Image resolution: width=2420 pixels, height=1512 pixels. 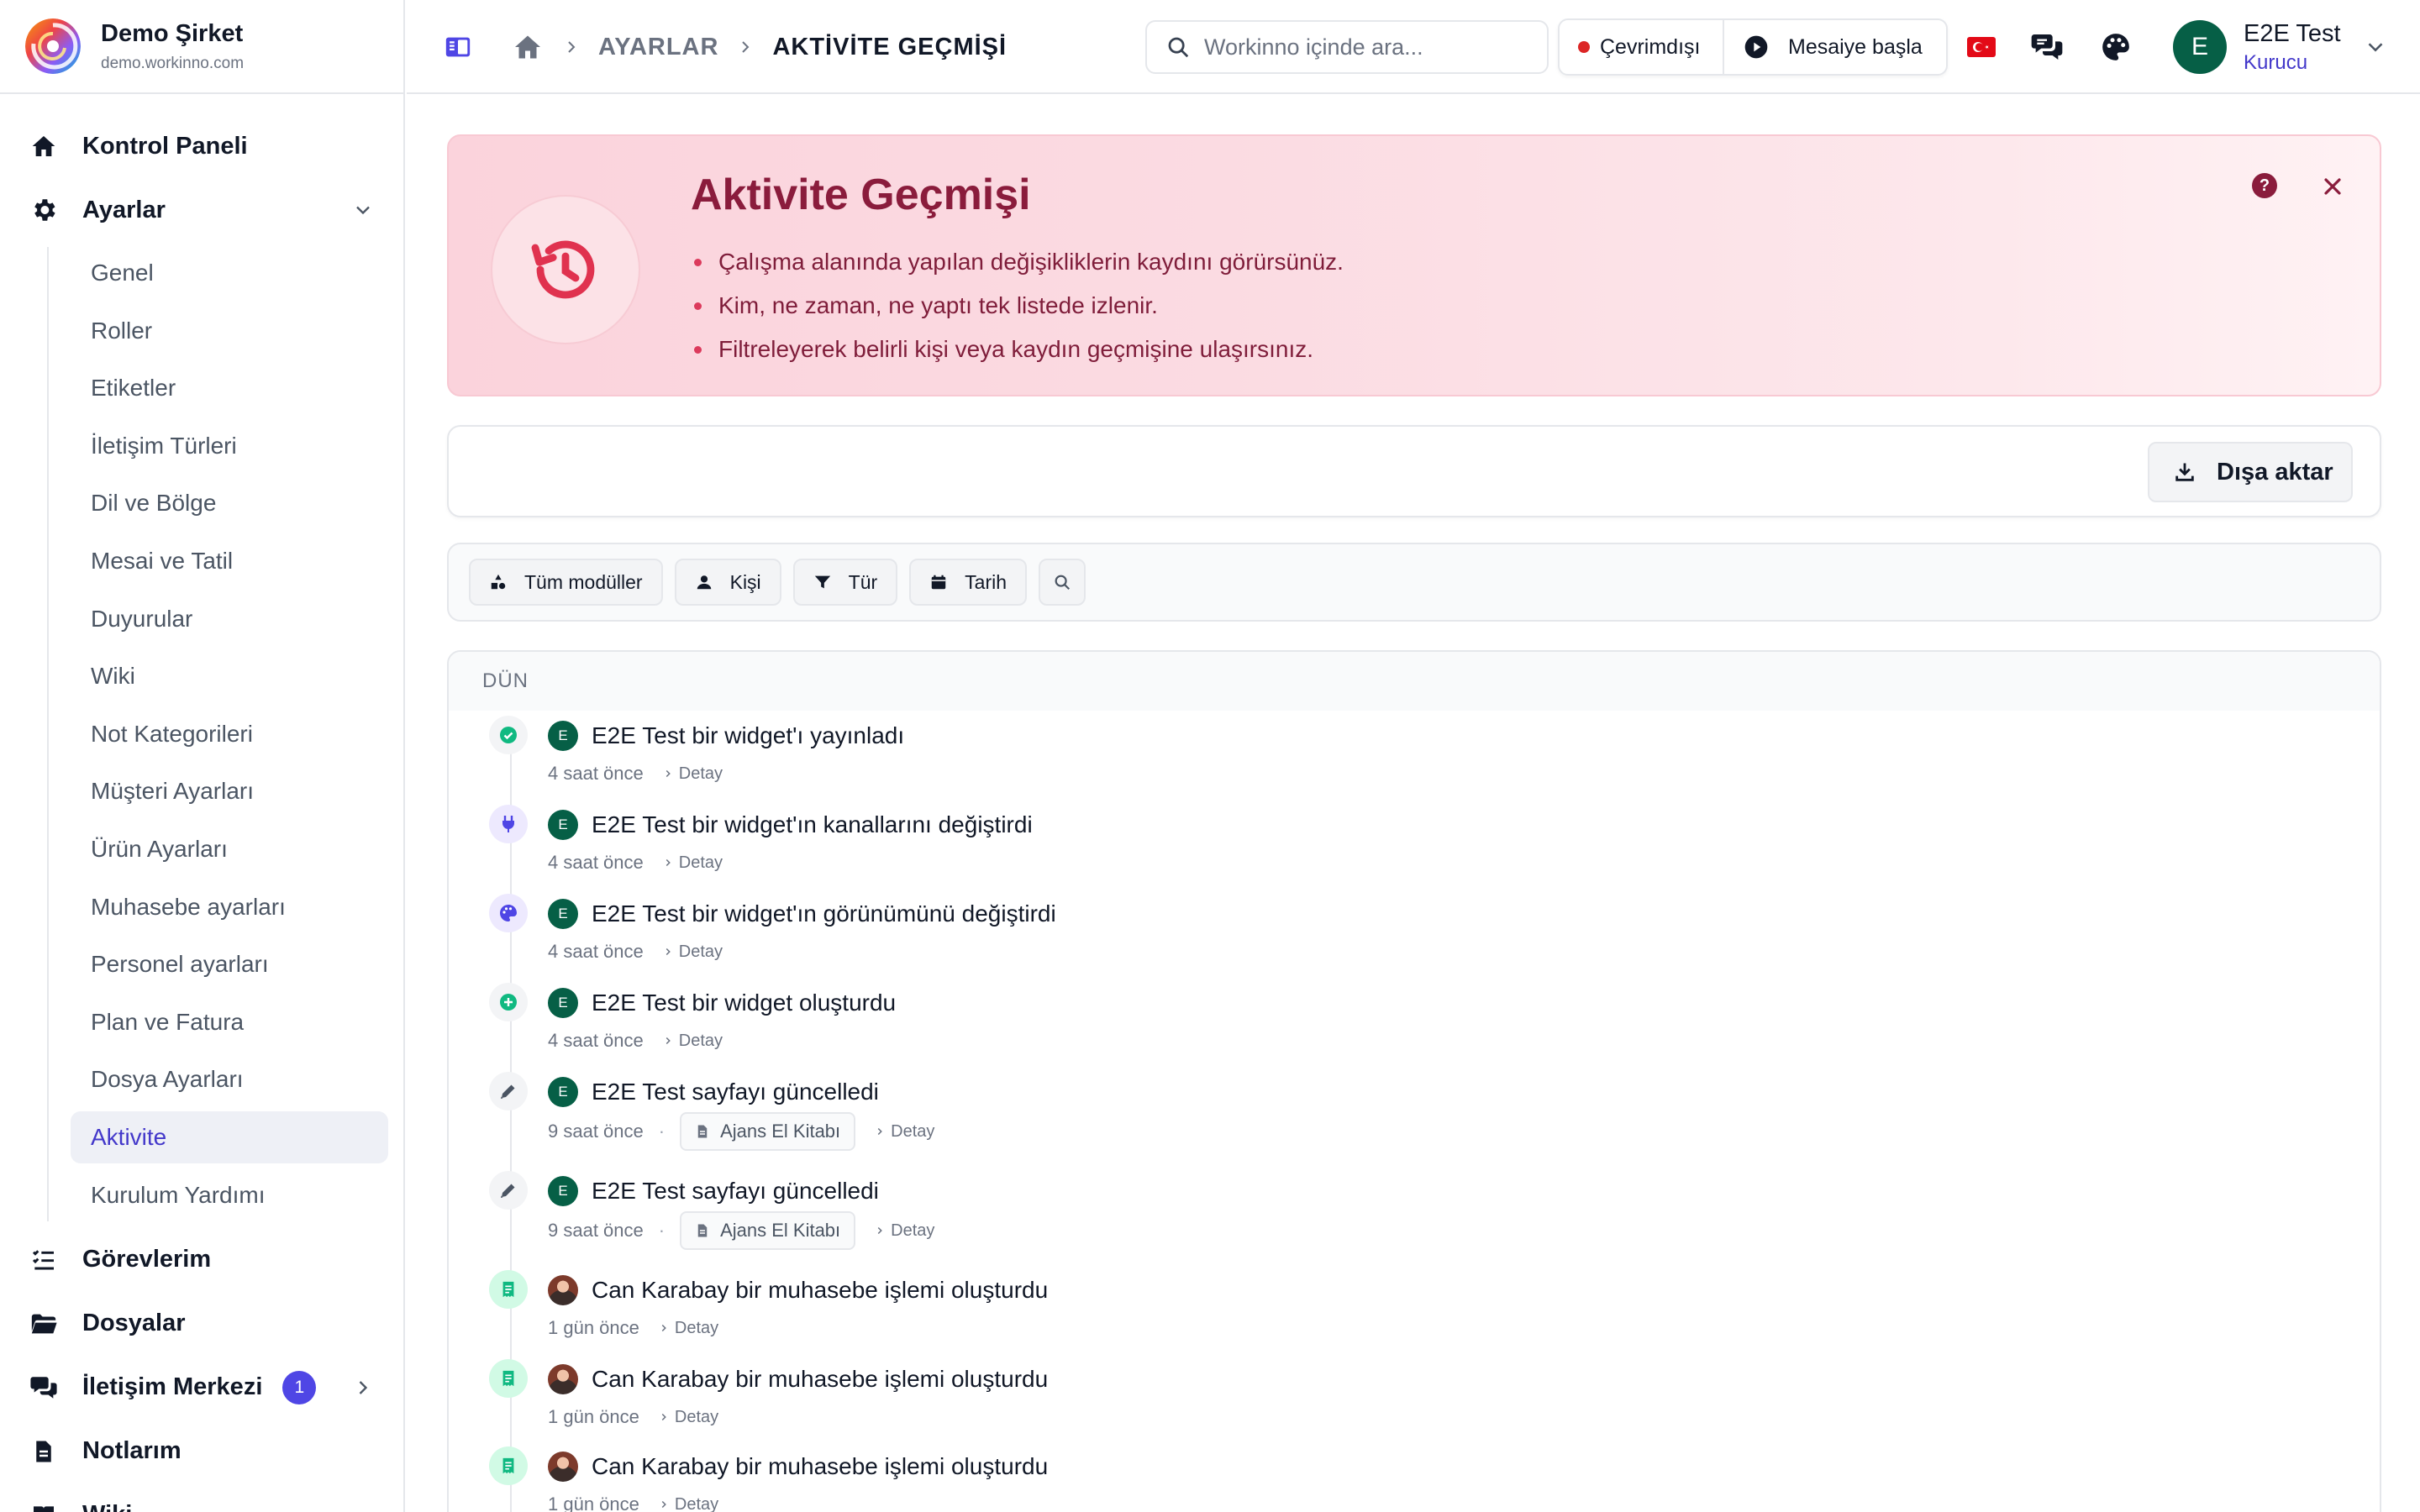 What do you see at coordinates (749, 735) in the screenshot?
I see `activity-text: E2E Test bir widget'ı yayınladı` at bounding box center [749, 735].